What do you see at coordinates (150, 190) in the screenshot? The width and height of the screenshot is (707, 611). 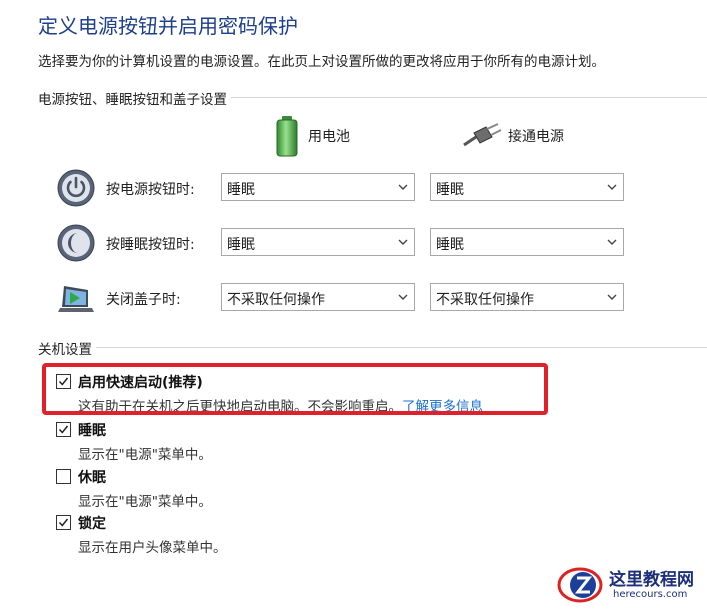 I see `power-button-label: 按电源按钮时:` at bounding box center [150, 190].